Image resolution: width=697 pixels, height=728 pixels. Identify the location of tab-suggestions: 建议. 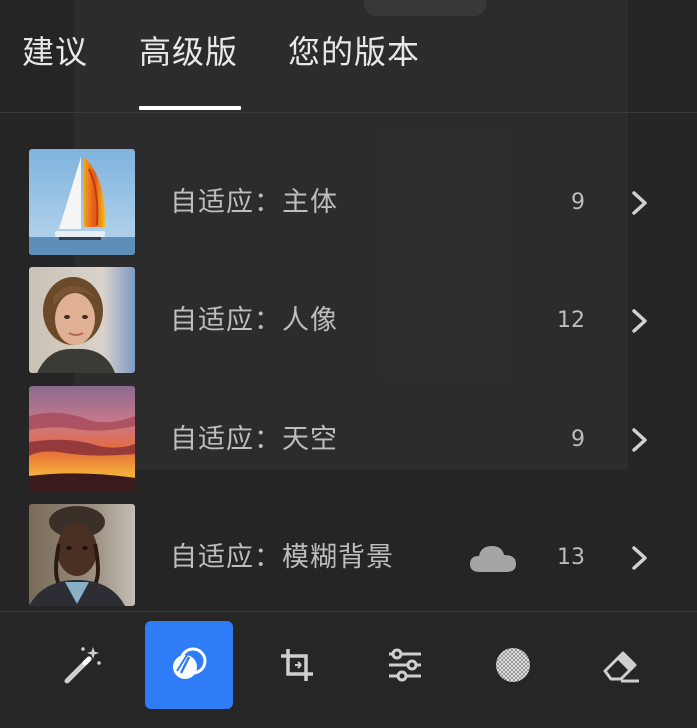
(55, 52).